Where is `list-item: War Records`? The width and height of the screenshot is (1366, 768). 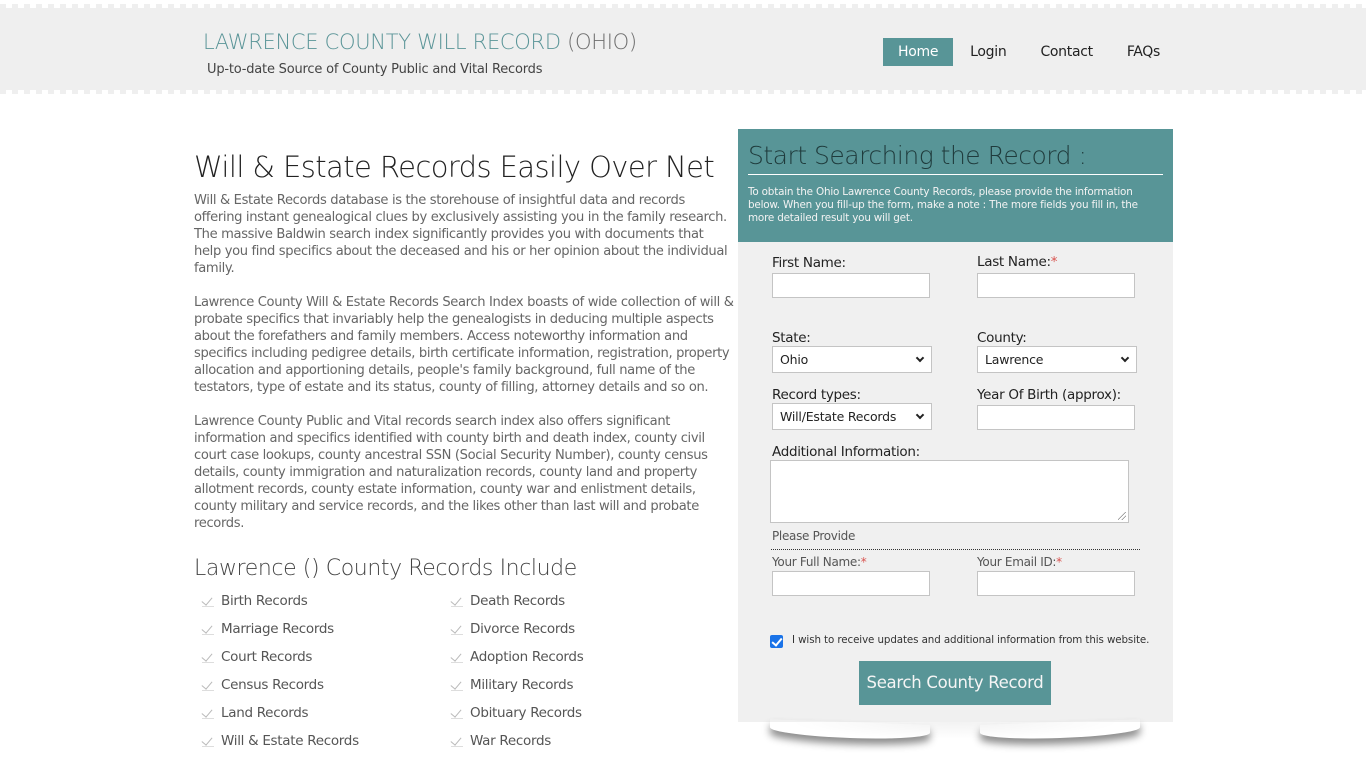
list-item: War Records is located at coordinates (550, 741).